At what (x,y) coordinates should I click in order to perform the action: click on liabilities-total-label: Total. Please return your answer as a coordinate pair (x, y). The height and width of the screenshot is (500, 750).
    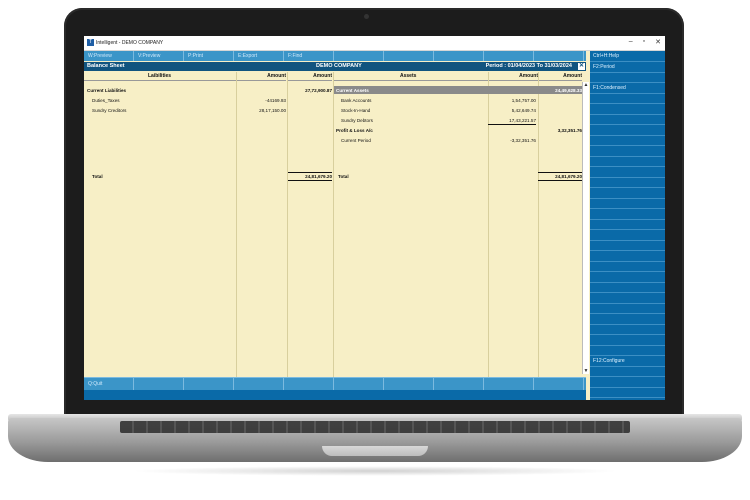
    Looking at the image, I should click on (97, 176).